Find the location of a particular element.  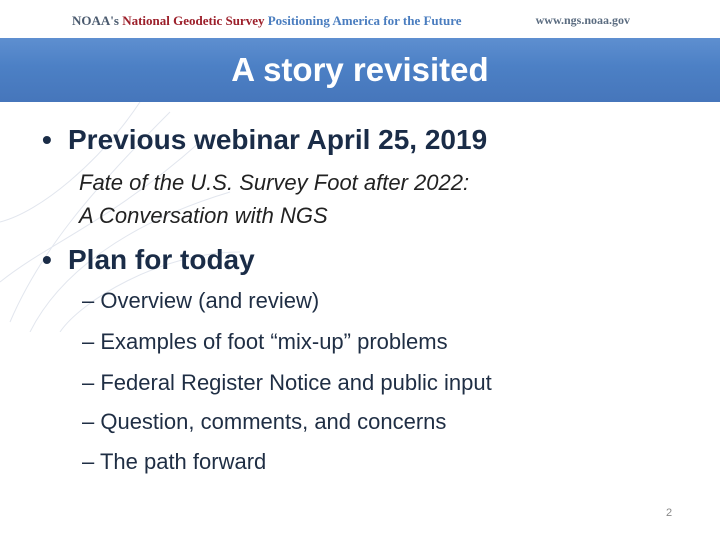

bullet-previous-webinar: • Previous webinar April 25, 2019 is located at coordinates (264, 140).